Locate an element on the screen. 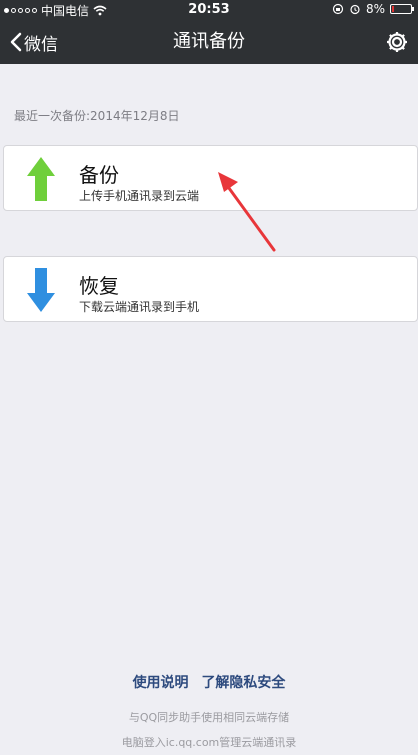 The image size is (418, 755). arrow-down-icon is located at coordinates (41, 290).